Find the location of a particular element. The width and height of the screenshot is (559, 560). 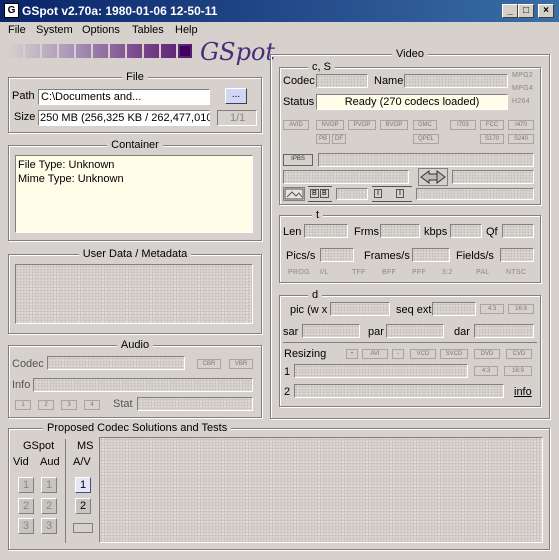

resize-plus-button: + is located at coordinates (352, 354).